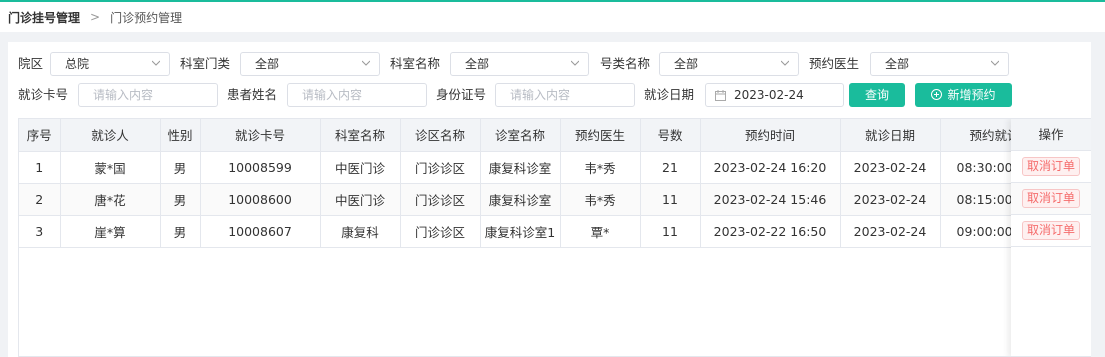  What do you see at coordinates (625, 63) in the screenshot?
I see `reg-type-label: 号类名称` at bounding box center [625, 63].